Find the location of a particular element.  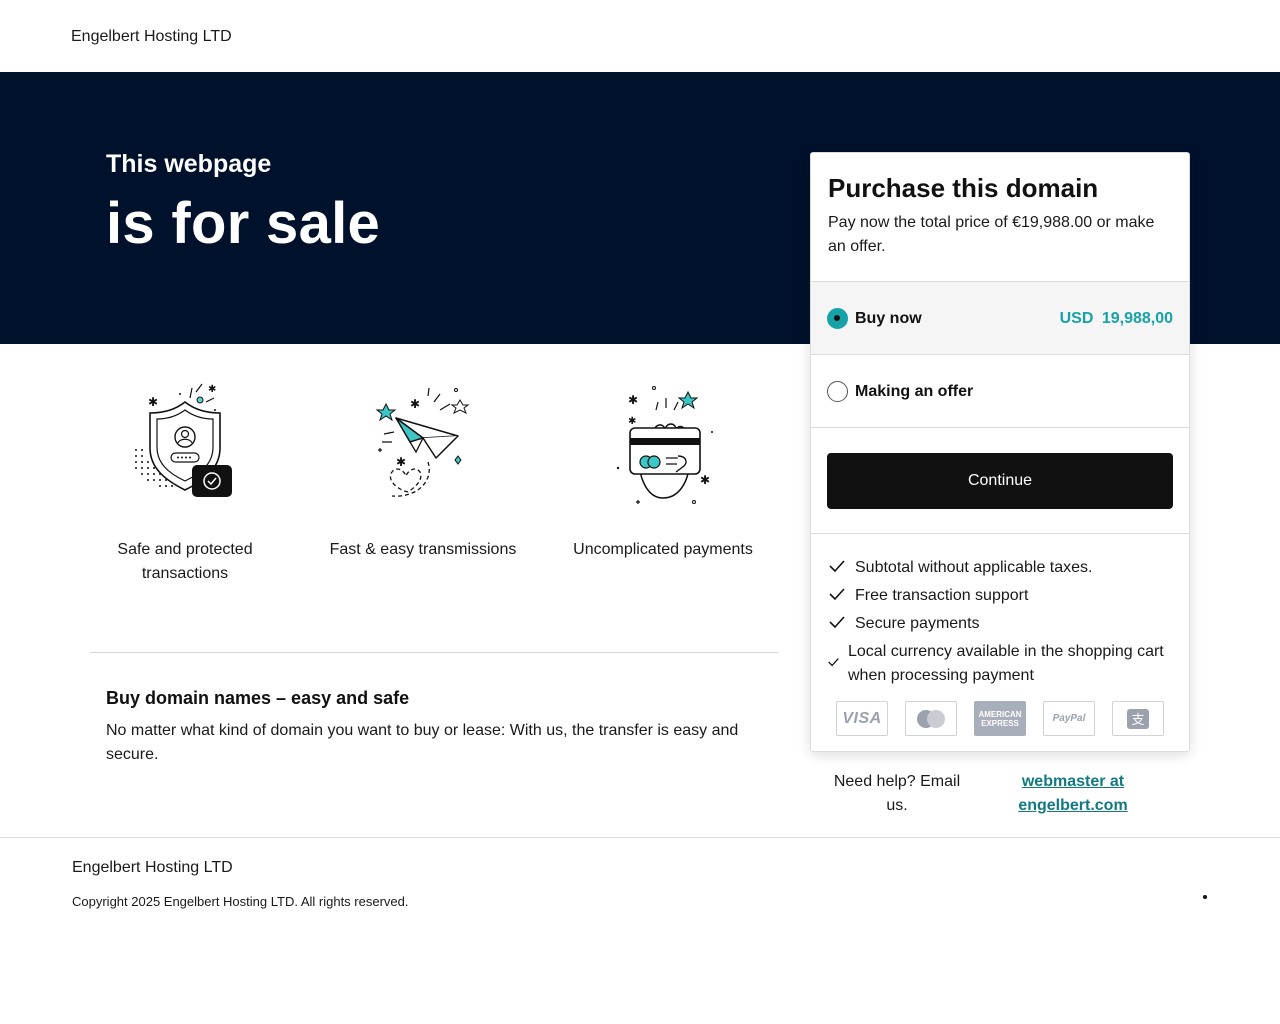

feature-label-safe: Safe and protected transactions is located at coordinates (185, 561).